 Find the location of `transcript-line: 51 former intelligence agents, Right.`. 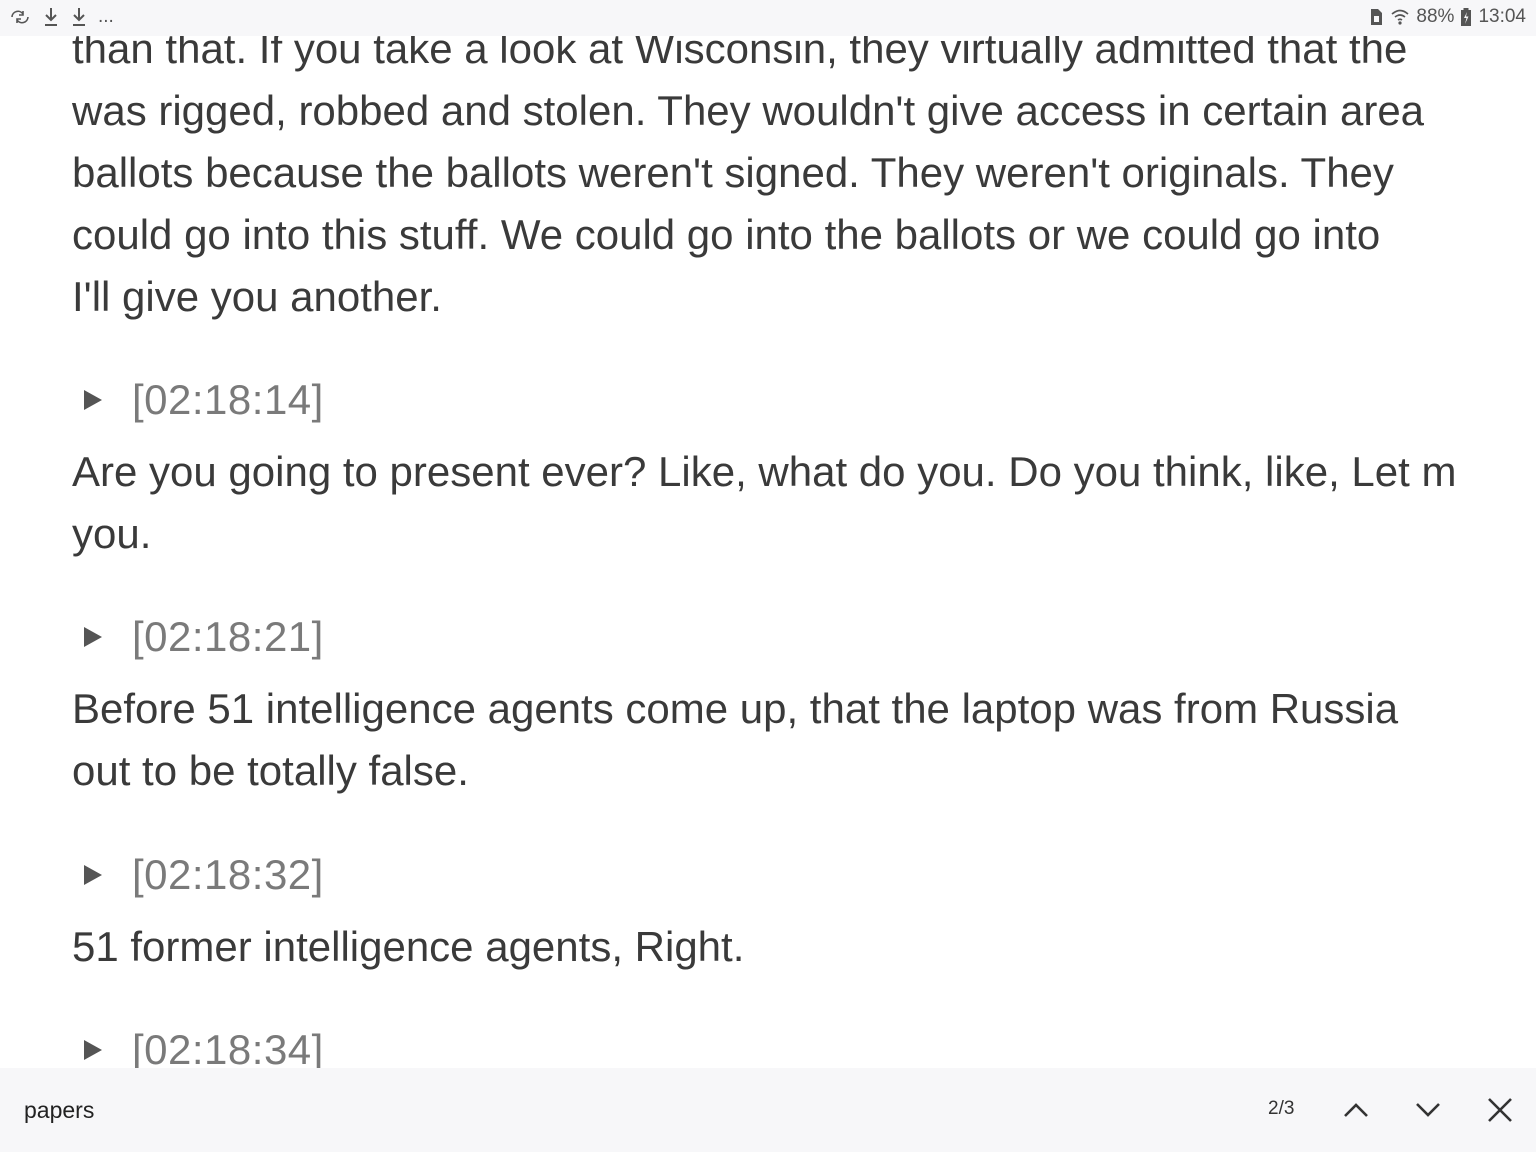

transcript-line: 51 former intelligence agents, Right. is located at coordinates (408, 946).